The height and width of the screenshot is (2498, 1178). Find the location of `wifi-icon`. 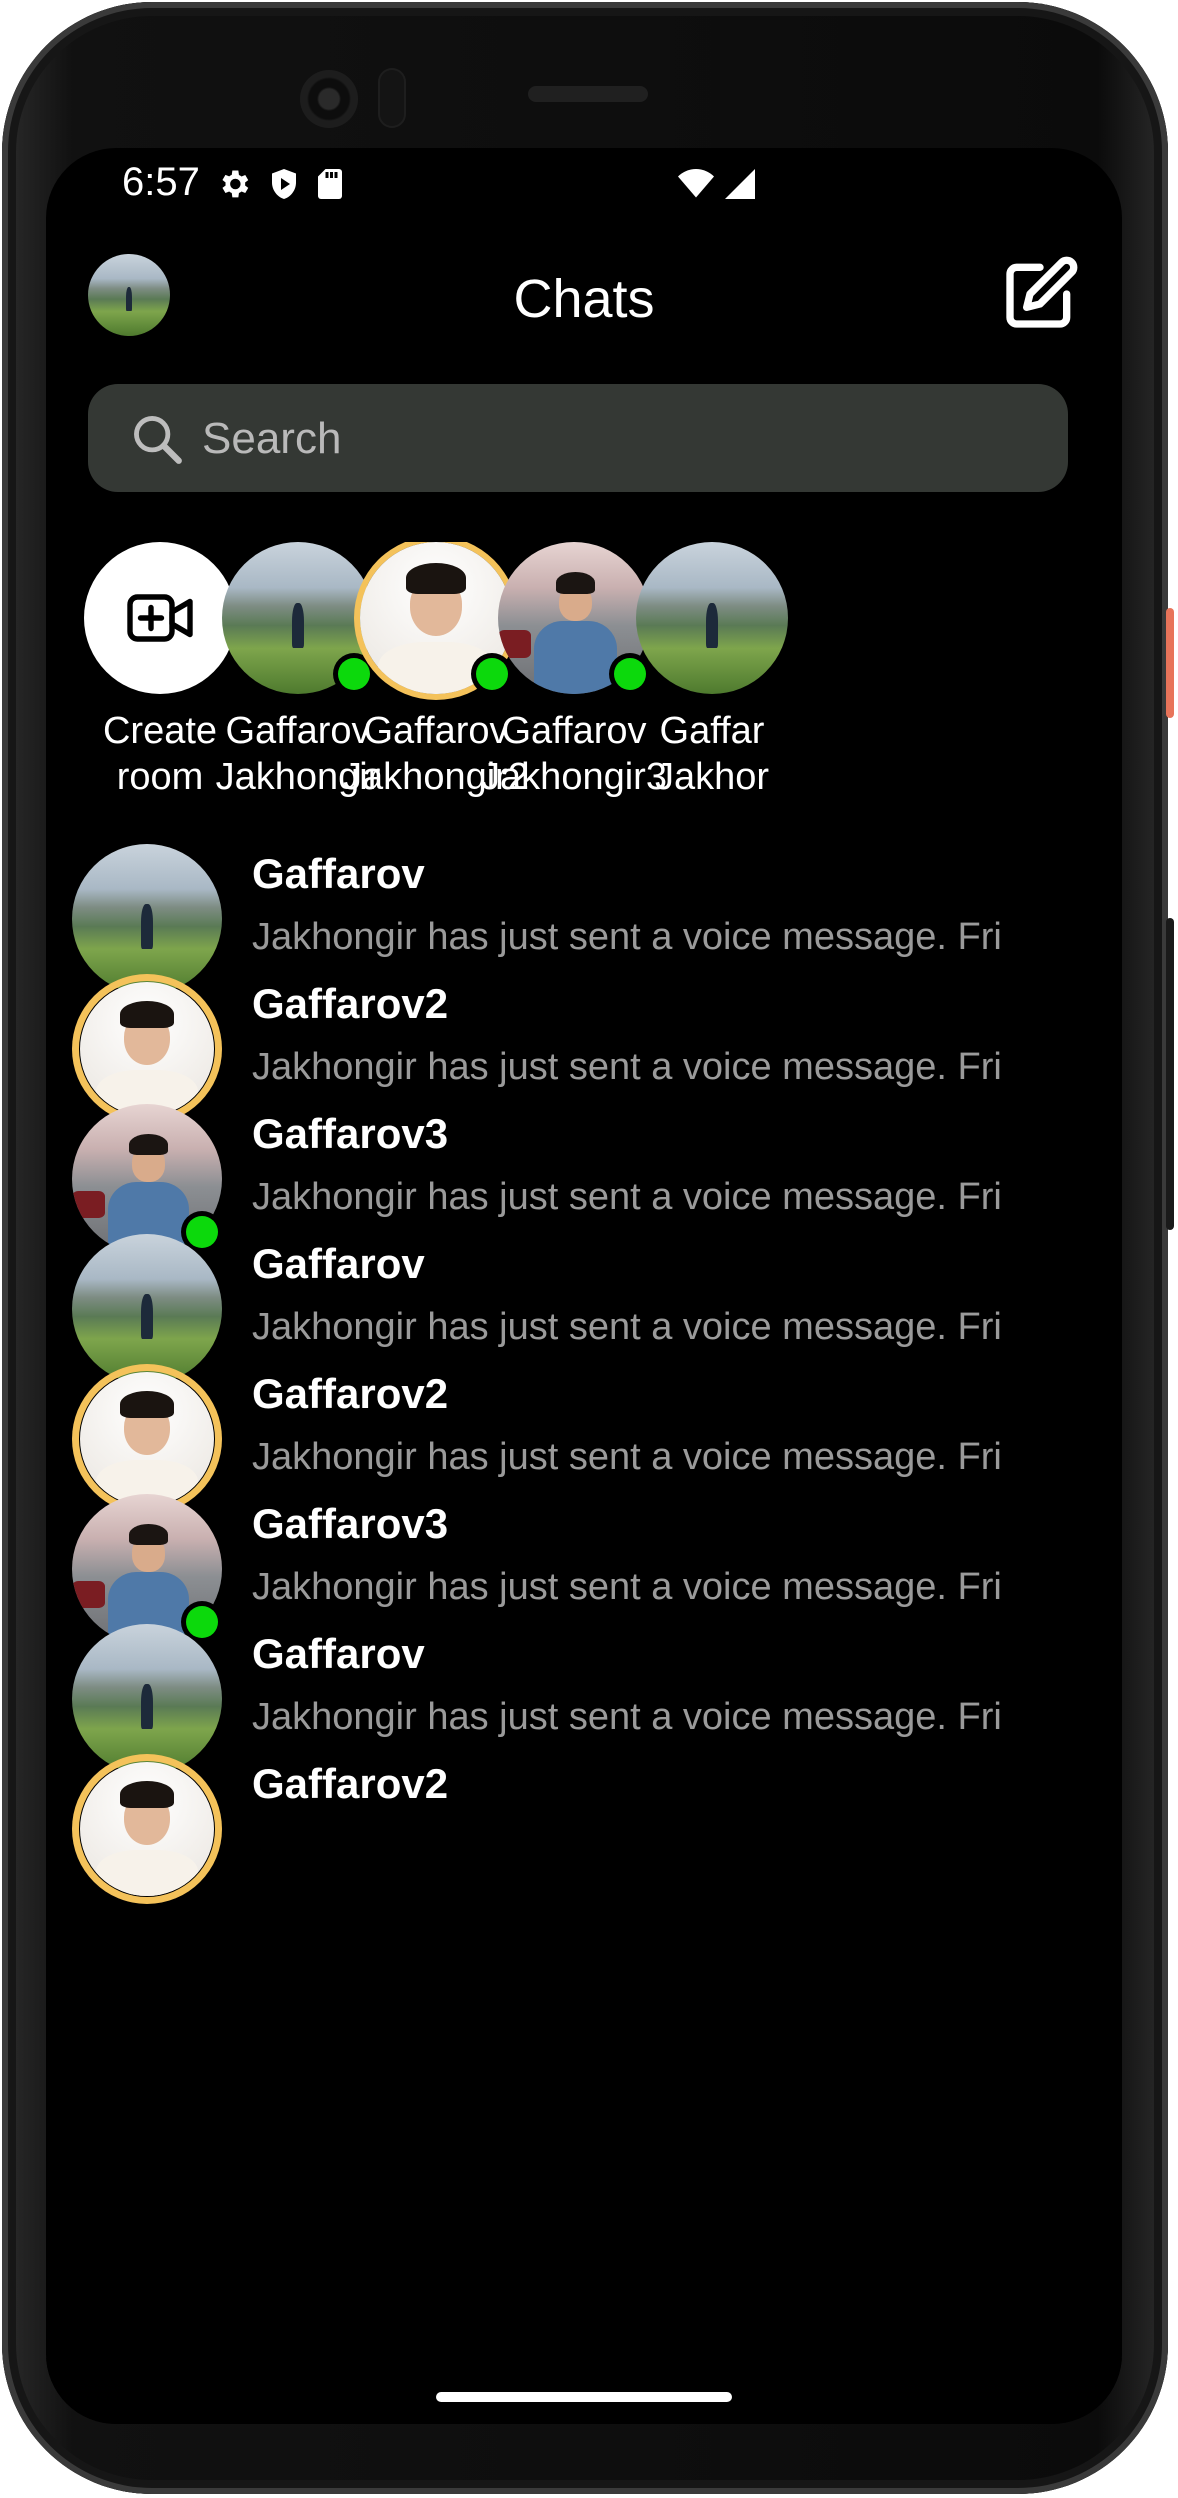

wifi-icon is located at coordinates (696, 183).